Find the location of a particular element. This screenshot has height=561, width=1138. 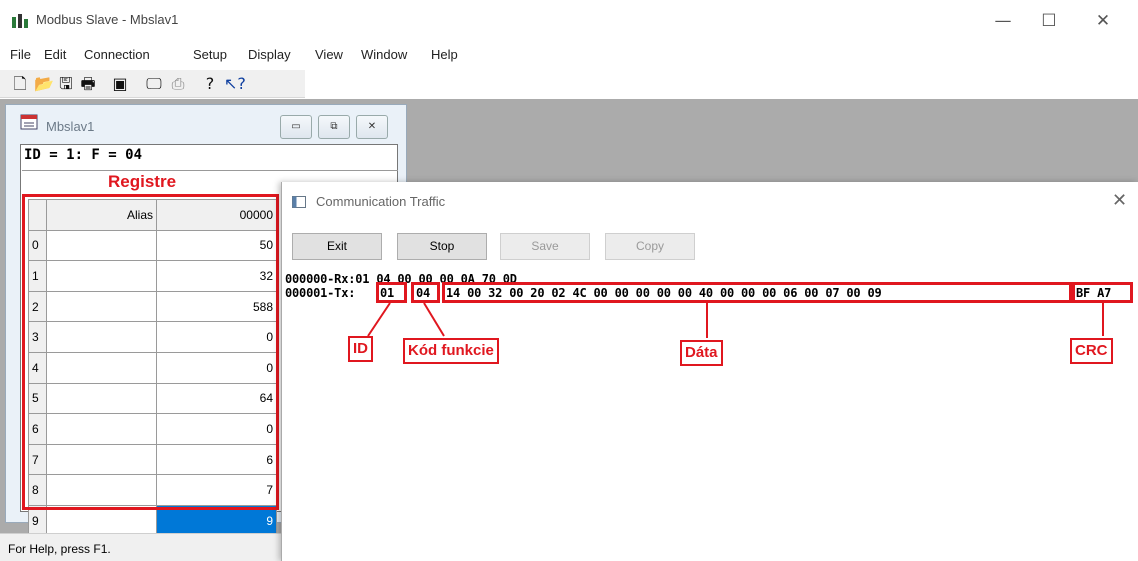

function-annotation-label: Kód funkcie is located at coordinates (451, 351).